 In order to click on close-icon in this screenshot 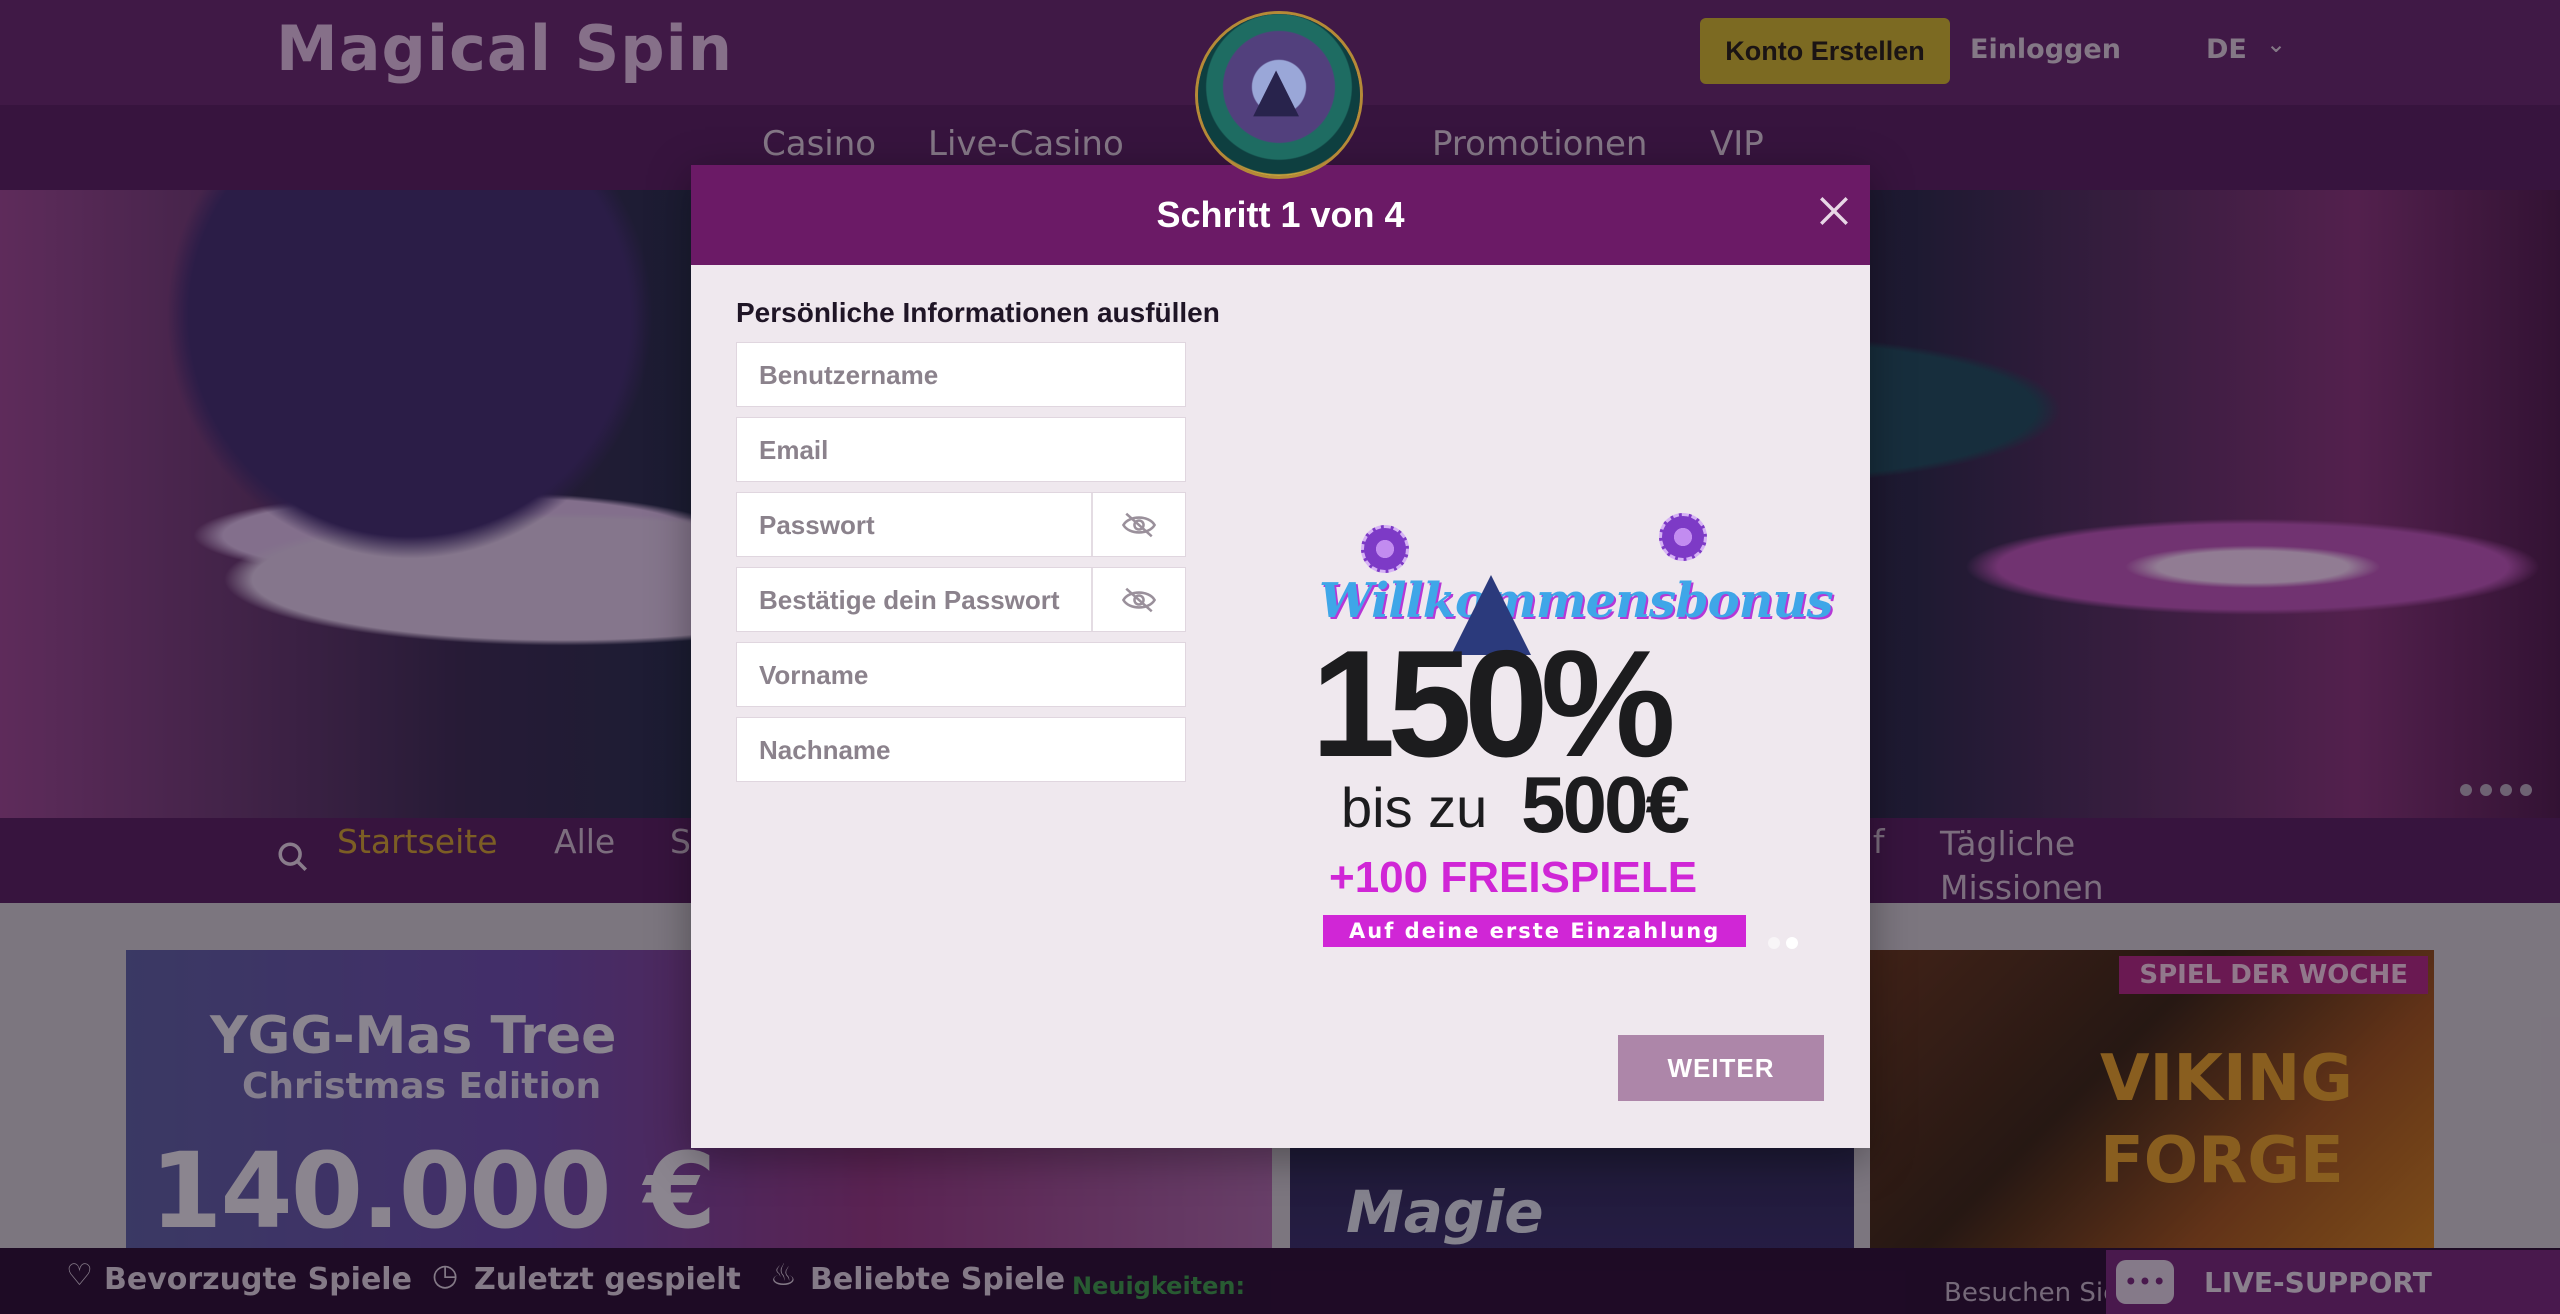, I will do `click(1834, 211)`.